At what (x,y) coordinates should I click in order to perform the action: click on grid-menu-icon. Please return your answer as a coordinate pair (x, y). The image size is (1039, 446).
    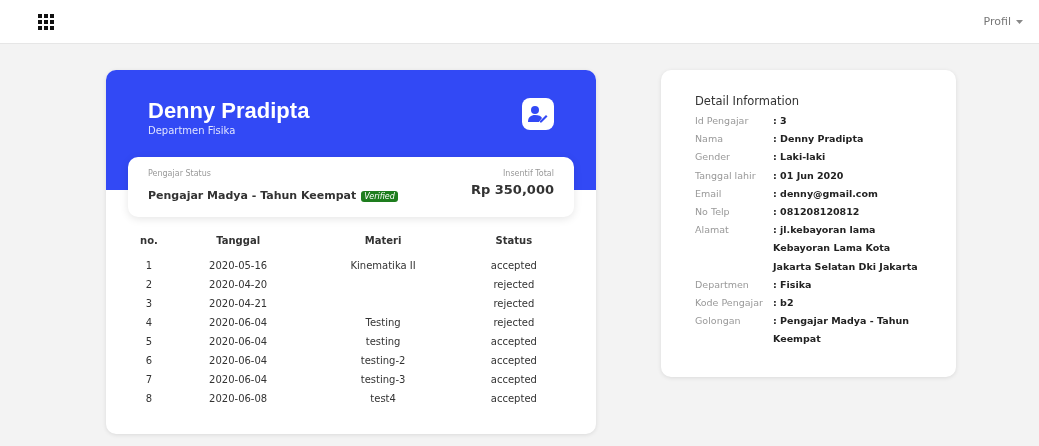
    Looking at the image, I should click on (46, 21).